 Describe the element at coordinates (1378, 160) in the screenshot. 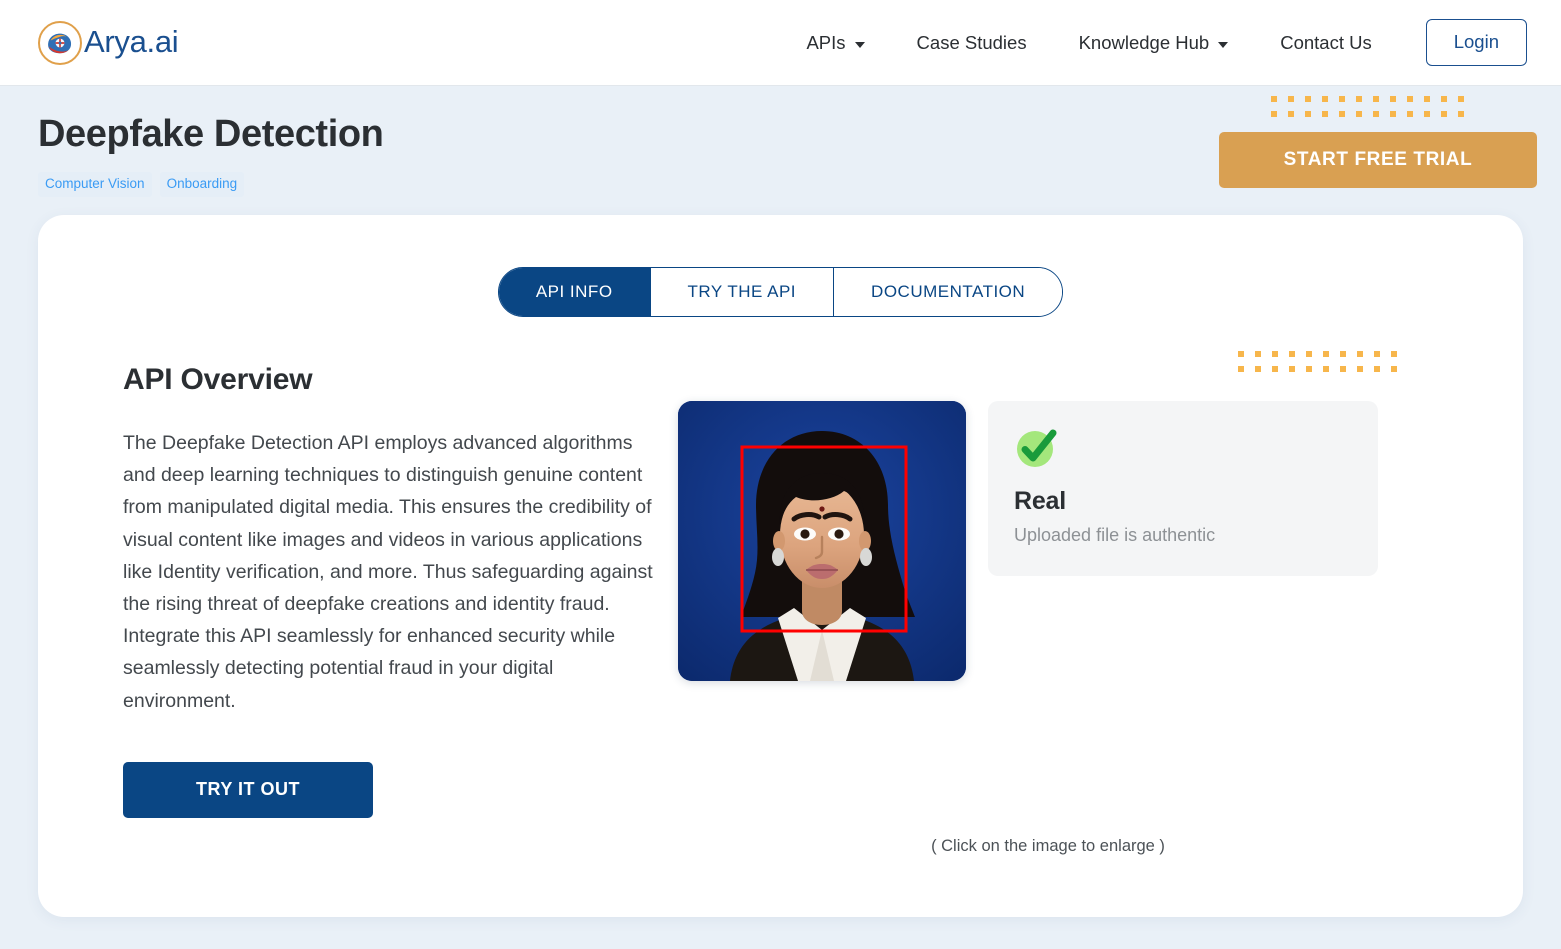

I see `start-free-trial-button: START FREE TRIAL` at that location.